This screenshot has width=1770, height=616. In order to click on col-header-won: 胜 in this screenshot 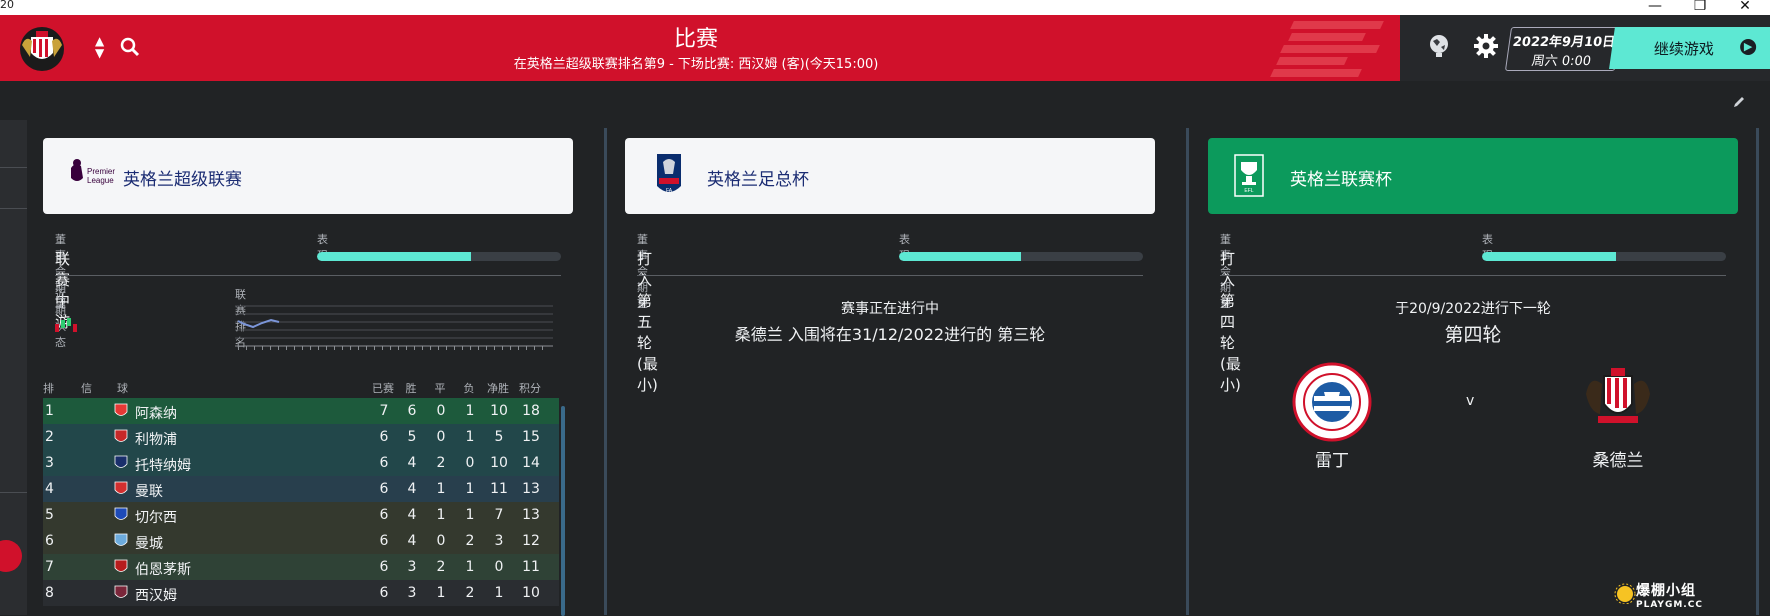, I will do `click(411, 388)`.